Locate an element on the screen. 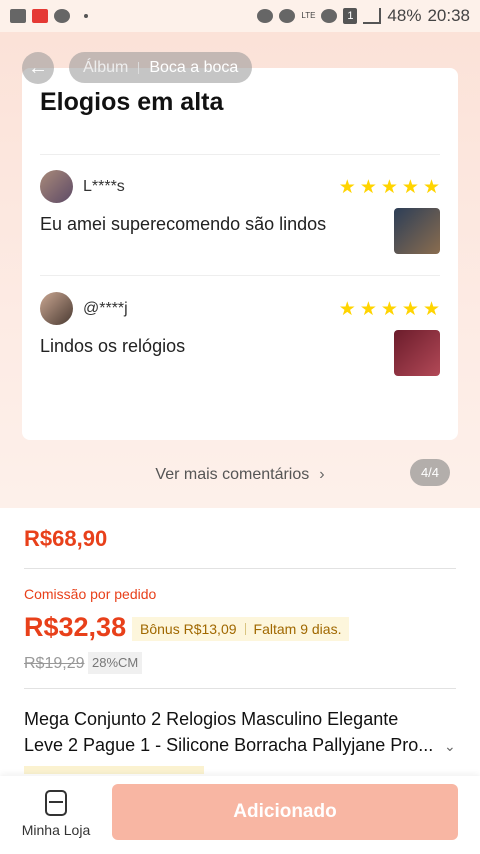 This screenshot has height=854, width=480. remaining-days: Faltam 9 dias. is located at coordinates (297, 629).